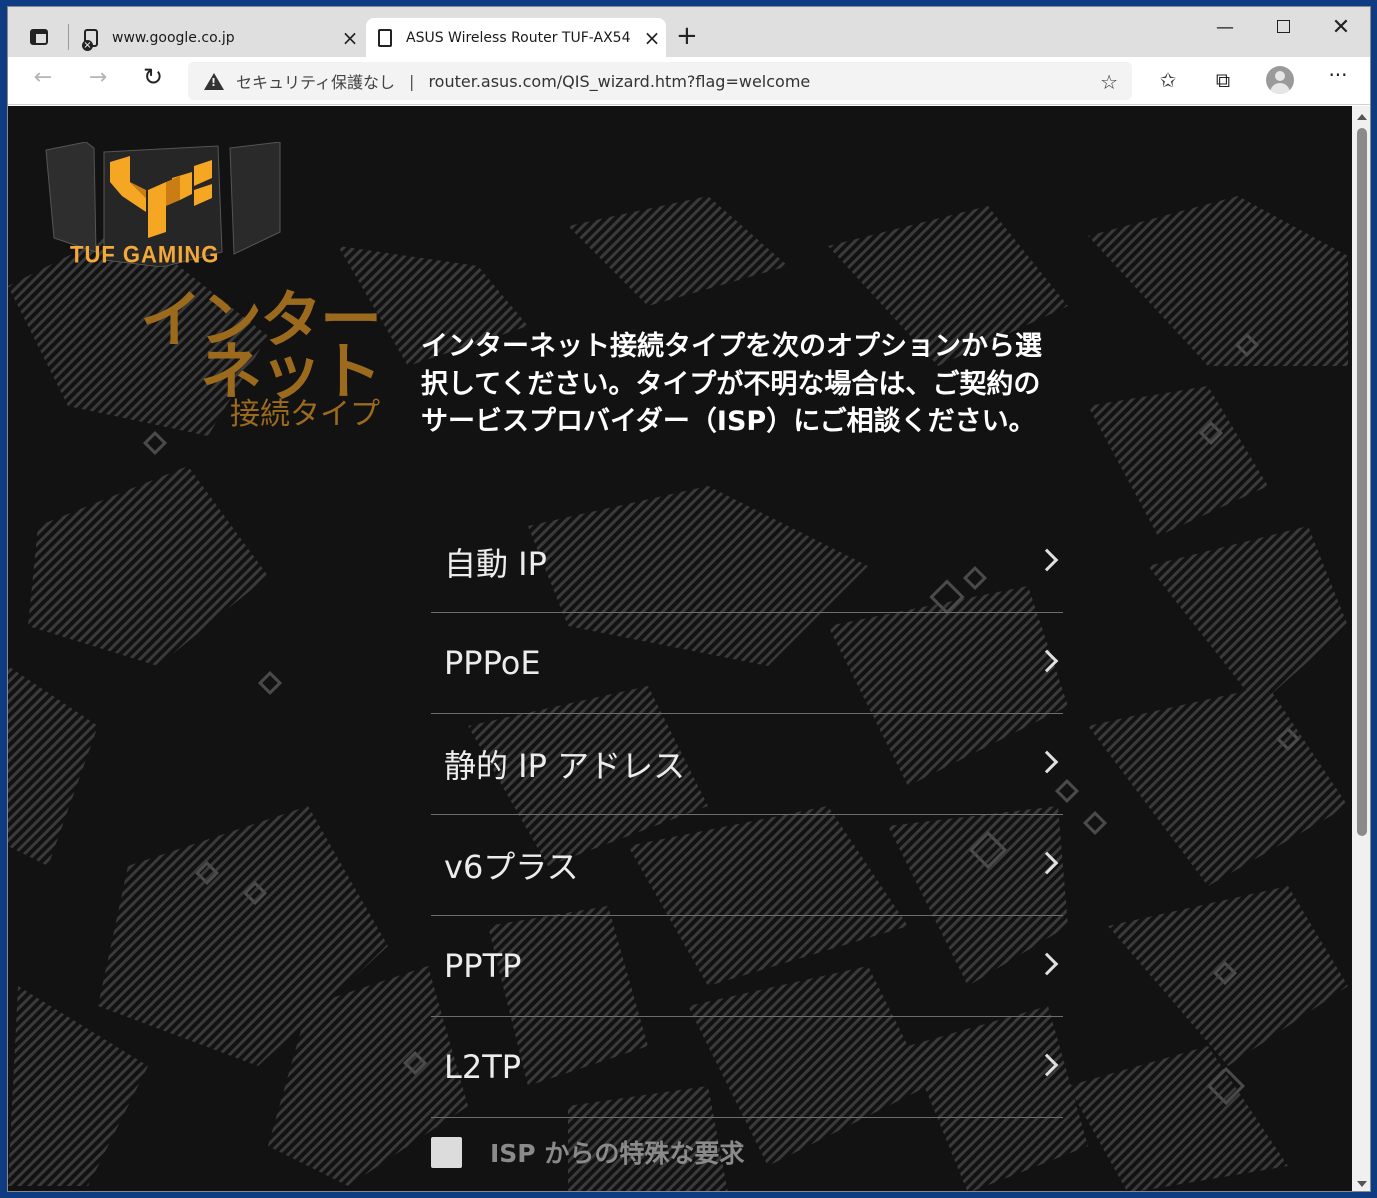  Describe the element at coordinates (483, 1067) in the screenshot. I see `option-label: L2TP` at that location.